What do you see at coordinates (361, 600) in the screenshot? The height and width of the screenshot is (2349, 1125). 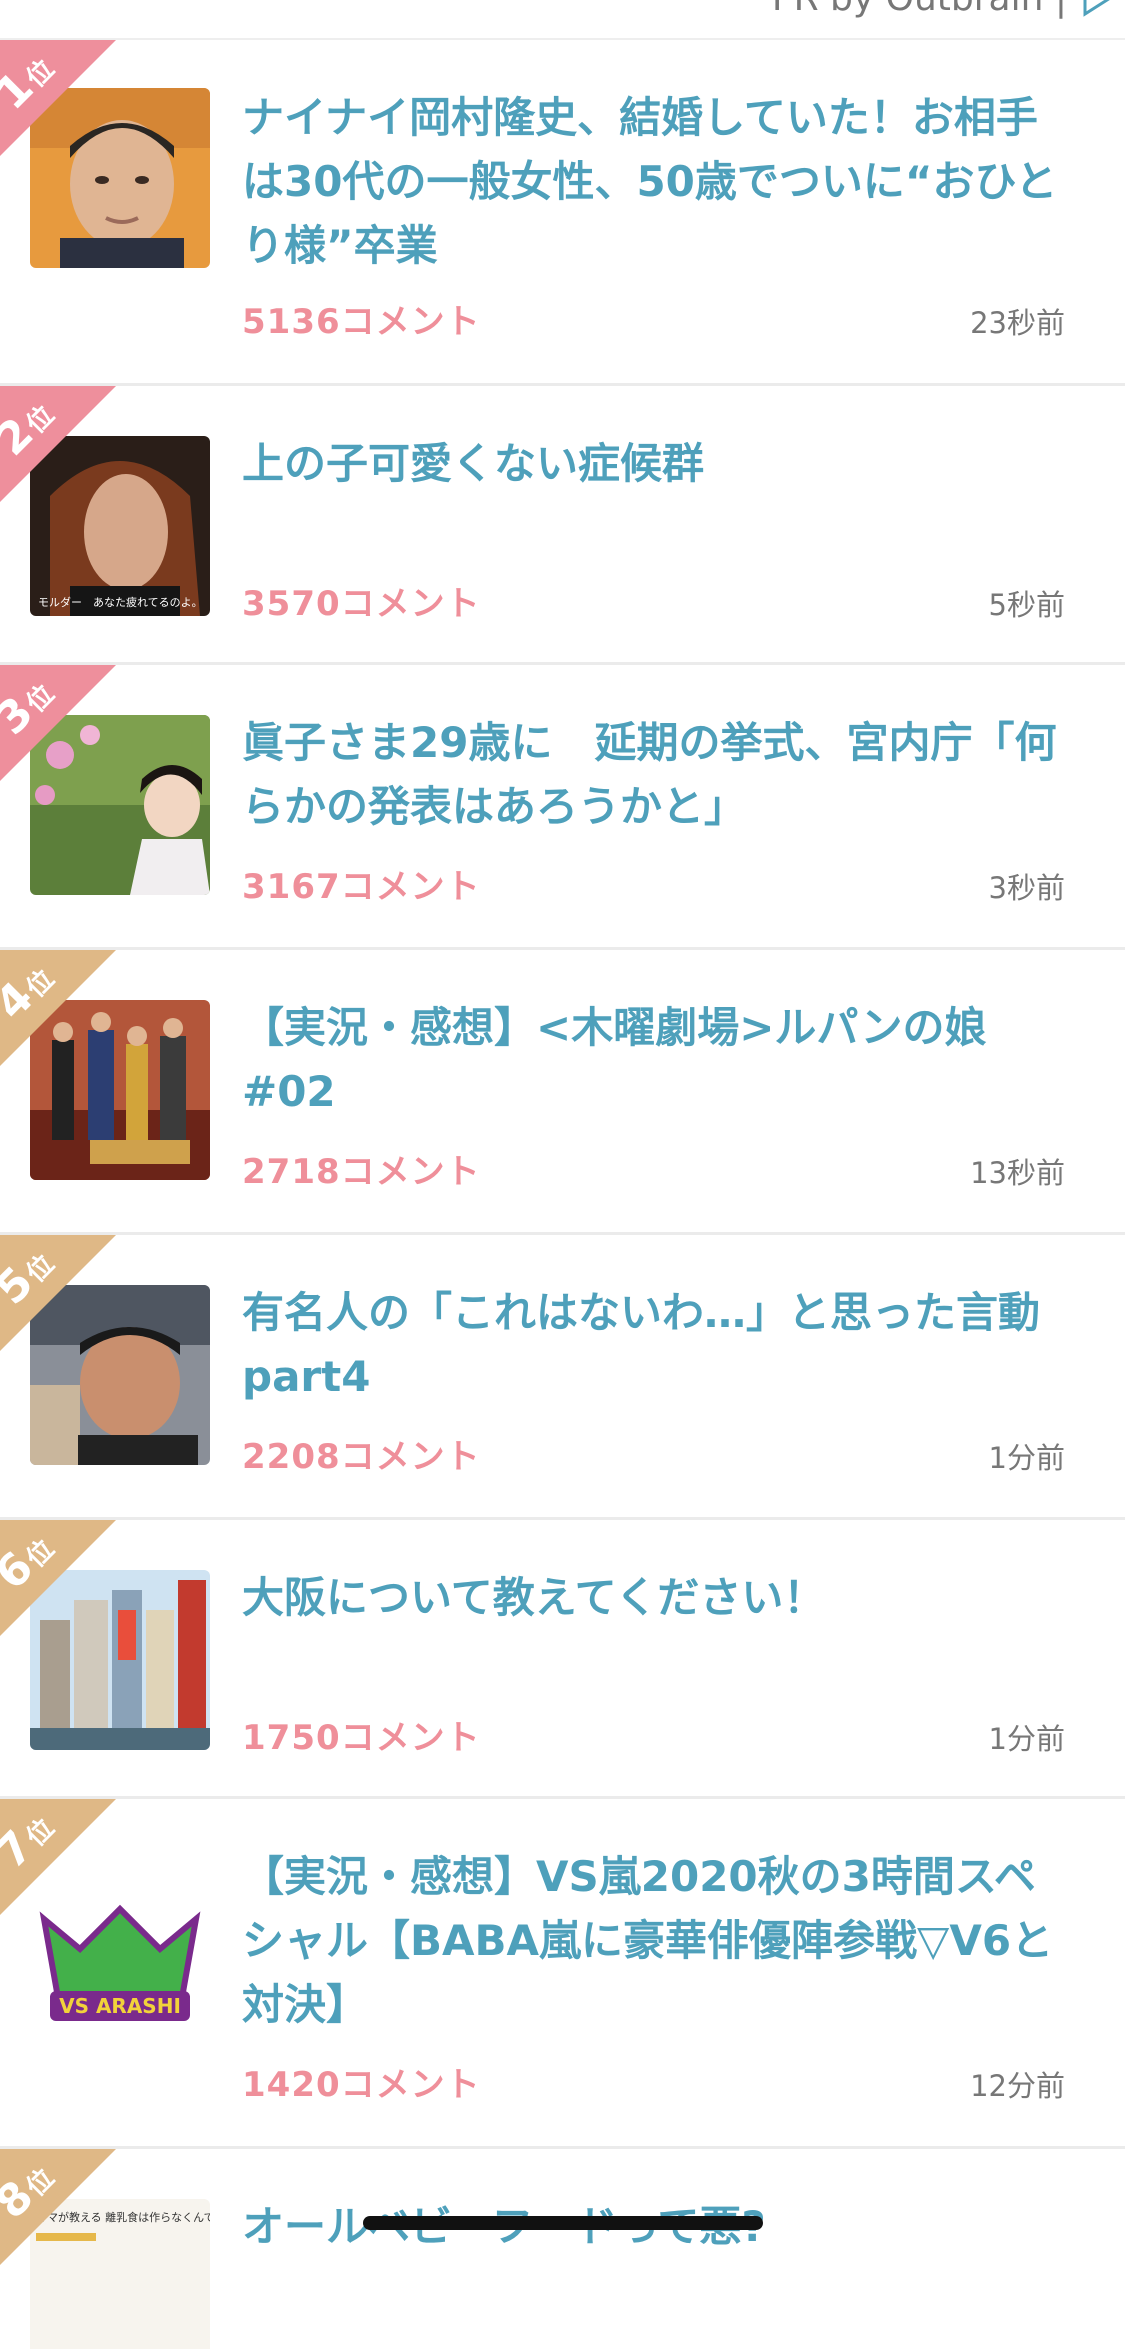 I see `comment-count: 3570コメント` at bounding box center [361, 600].